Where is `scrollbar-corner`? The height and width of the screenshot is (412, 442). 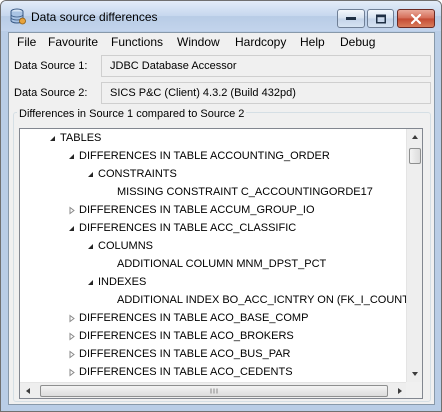 scrollbar-corner is located at coordinates (414, 390).